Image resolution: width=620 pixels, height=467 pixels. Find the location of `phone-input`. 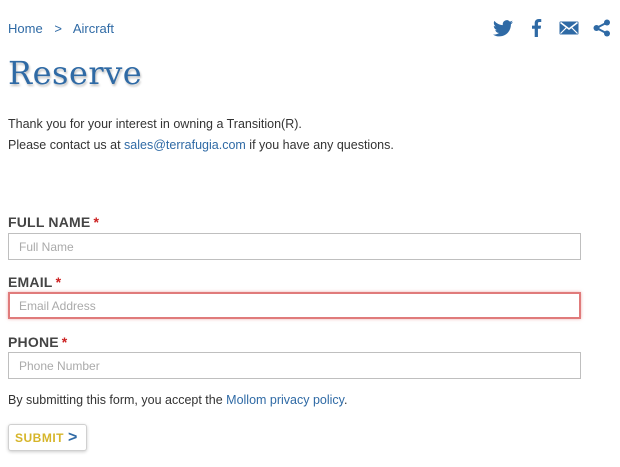

phone-input is located at coordinates (294, 365).